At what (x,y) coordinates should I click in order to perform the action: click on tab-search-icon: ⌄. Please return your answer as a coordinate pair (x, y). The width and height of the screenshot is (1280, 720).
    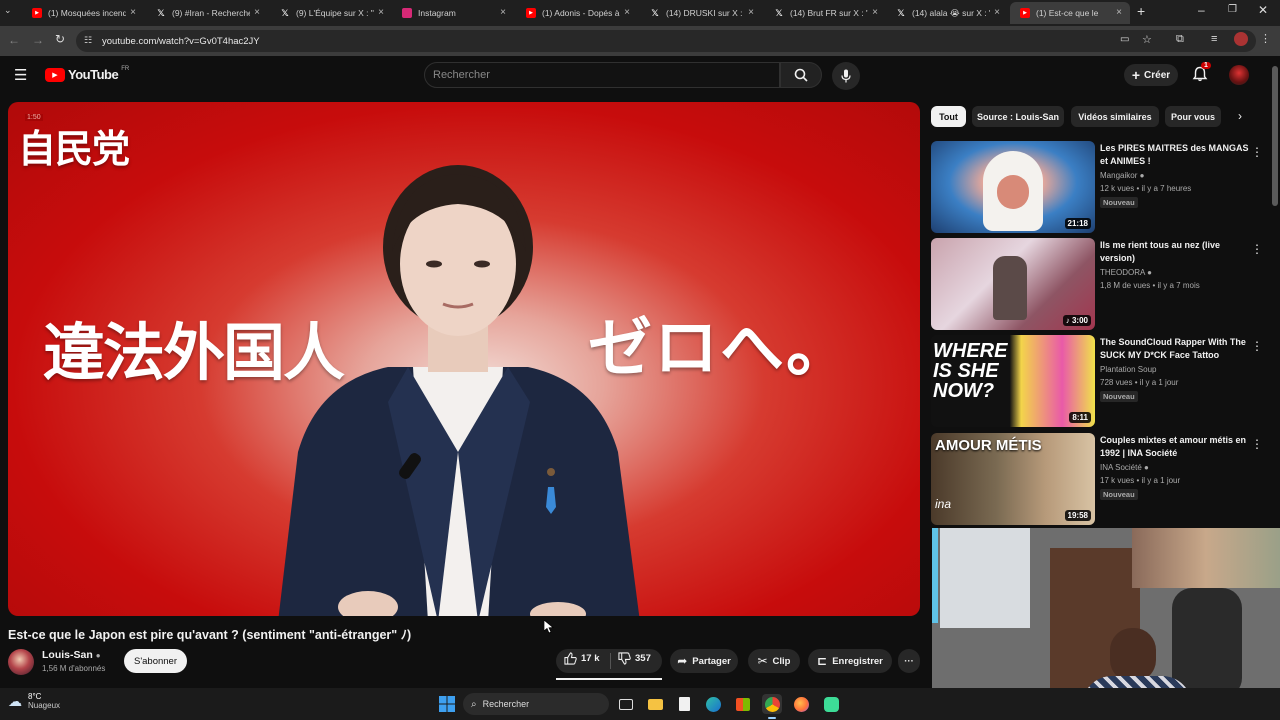
    Looking at the image, I should click on (11, 12).